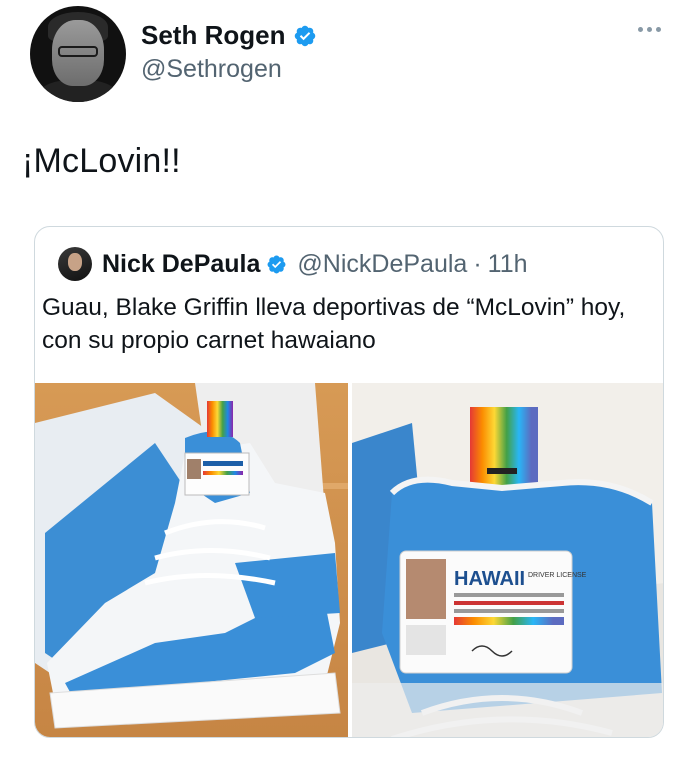  Describe the element at coordinates (489, 579) in the screenshot. I see `license-state-text: HAWAII` at that location.